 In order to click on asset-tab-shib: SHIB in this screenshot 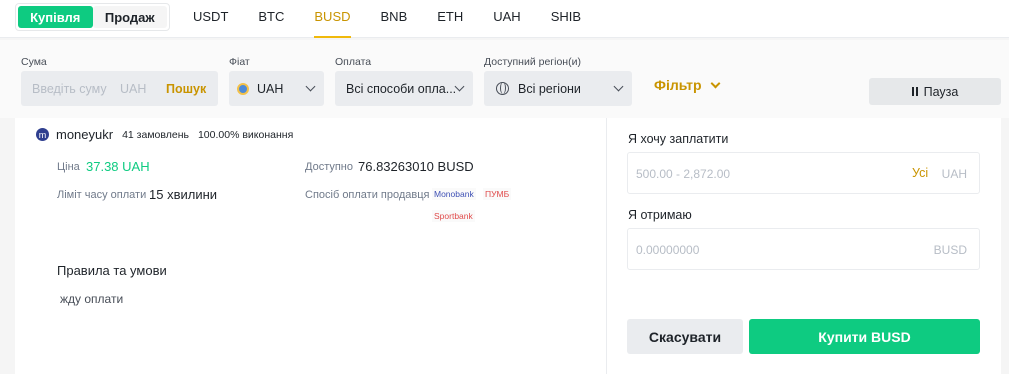, I will do `click(566, 19)`.